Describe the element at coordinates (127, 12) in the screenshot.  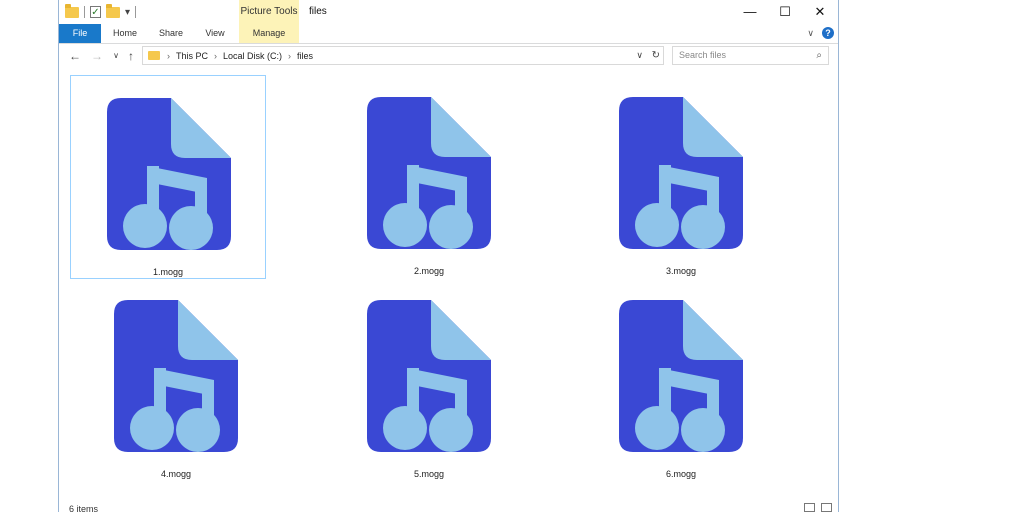
I see `customize-qat-icon: ▾` at that location.